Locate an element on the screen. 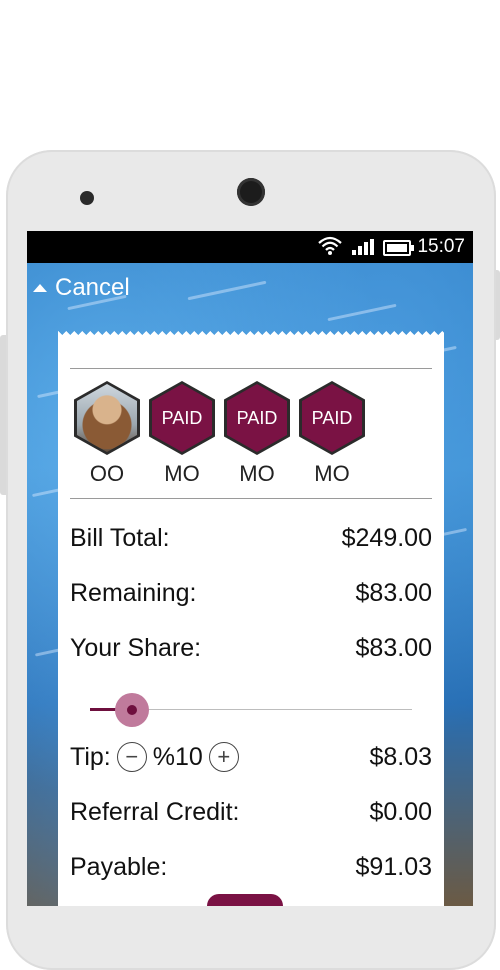 The width and height of the screenshot is (500, 970). participants-row: OO PAID MO PAID MO PAID MO is located at coordinates (252, 436).